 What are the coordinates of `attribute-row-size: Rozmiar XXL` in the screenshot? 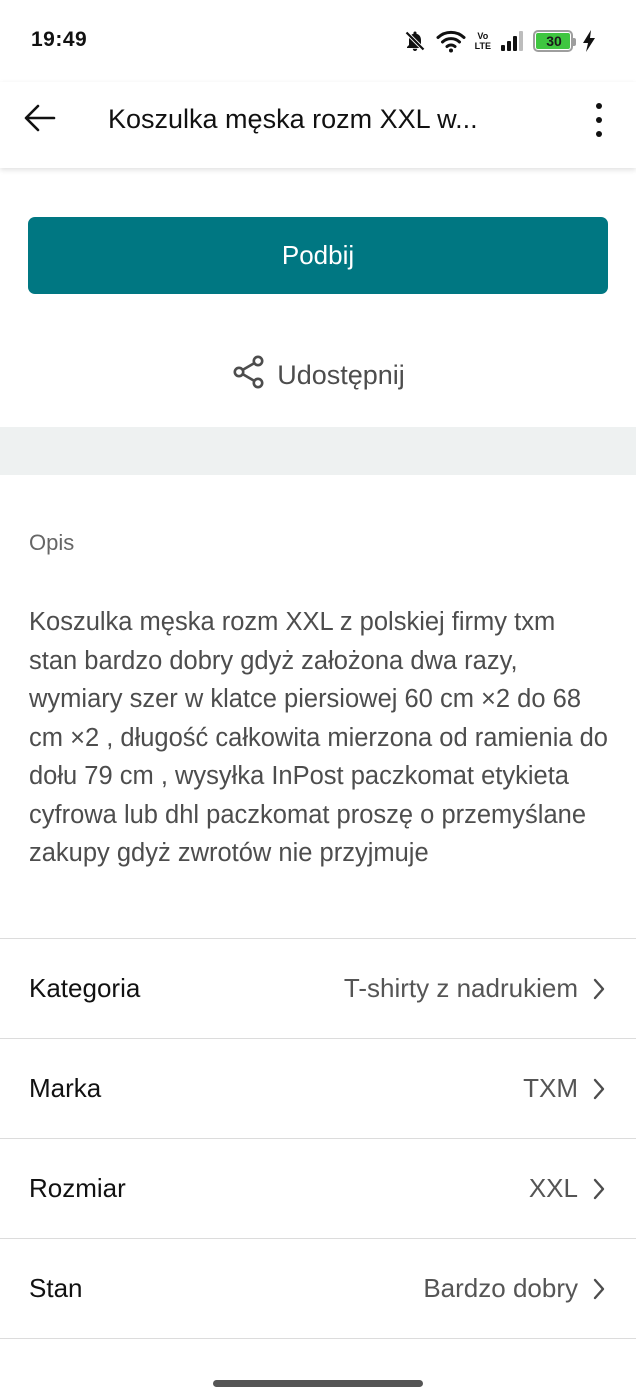 It's located at (318, 1189).